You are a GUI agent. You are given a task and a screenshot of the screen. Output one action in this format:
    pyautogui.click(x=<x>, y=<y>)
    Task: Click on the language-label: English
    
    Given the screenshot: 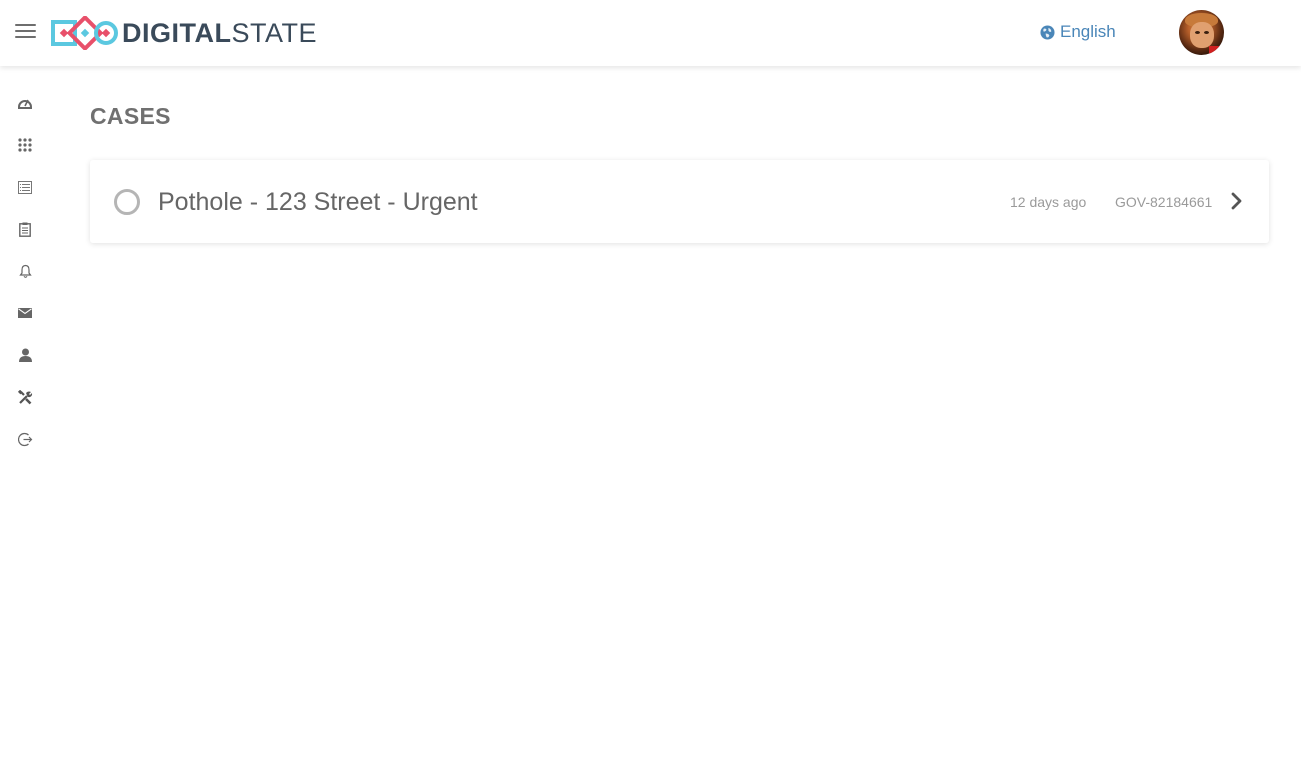 What is the action you would take?
    pyautogui.click(x=1088, y=31)
    